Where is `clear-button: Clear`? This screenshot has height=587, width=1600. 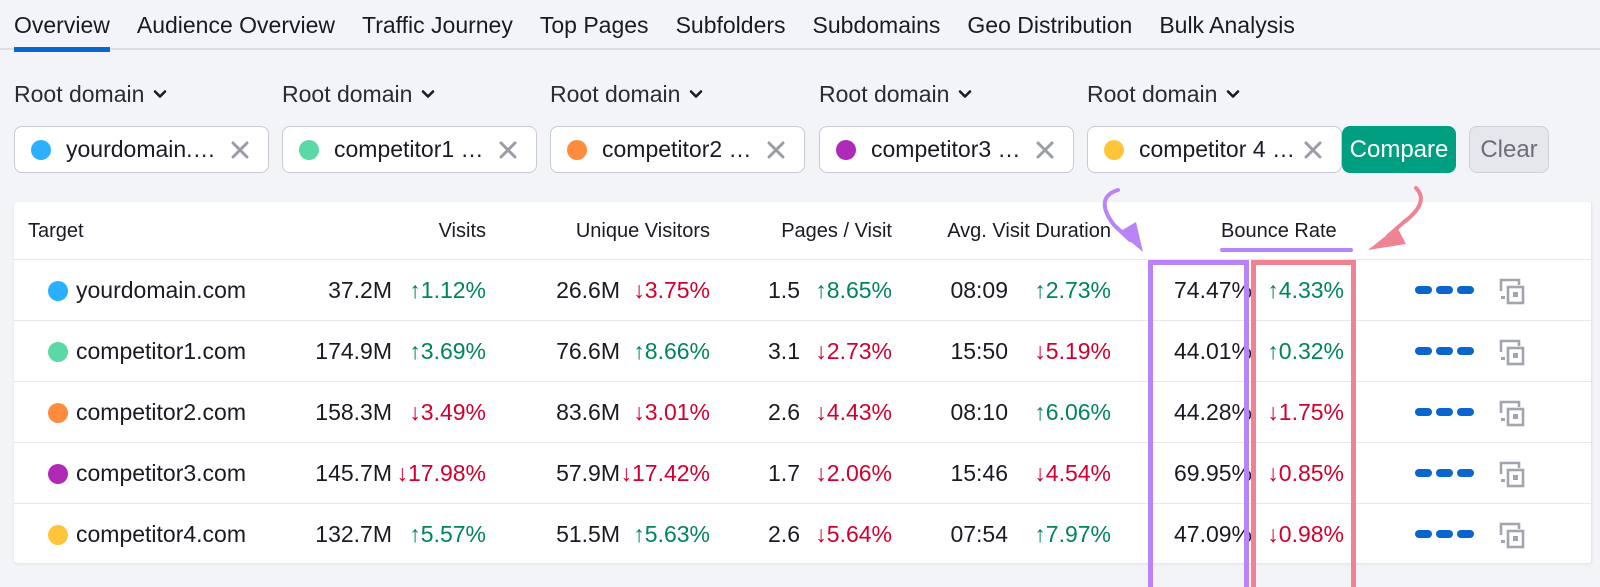
clear-button: Clear is located at coordinates (1509, 149).